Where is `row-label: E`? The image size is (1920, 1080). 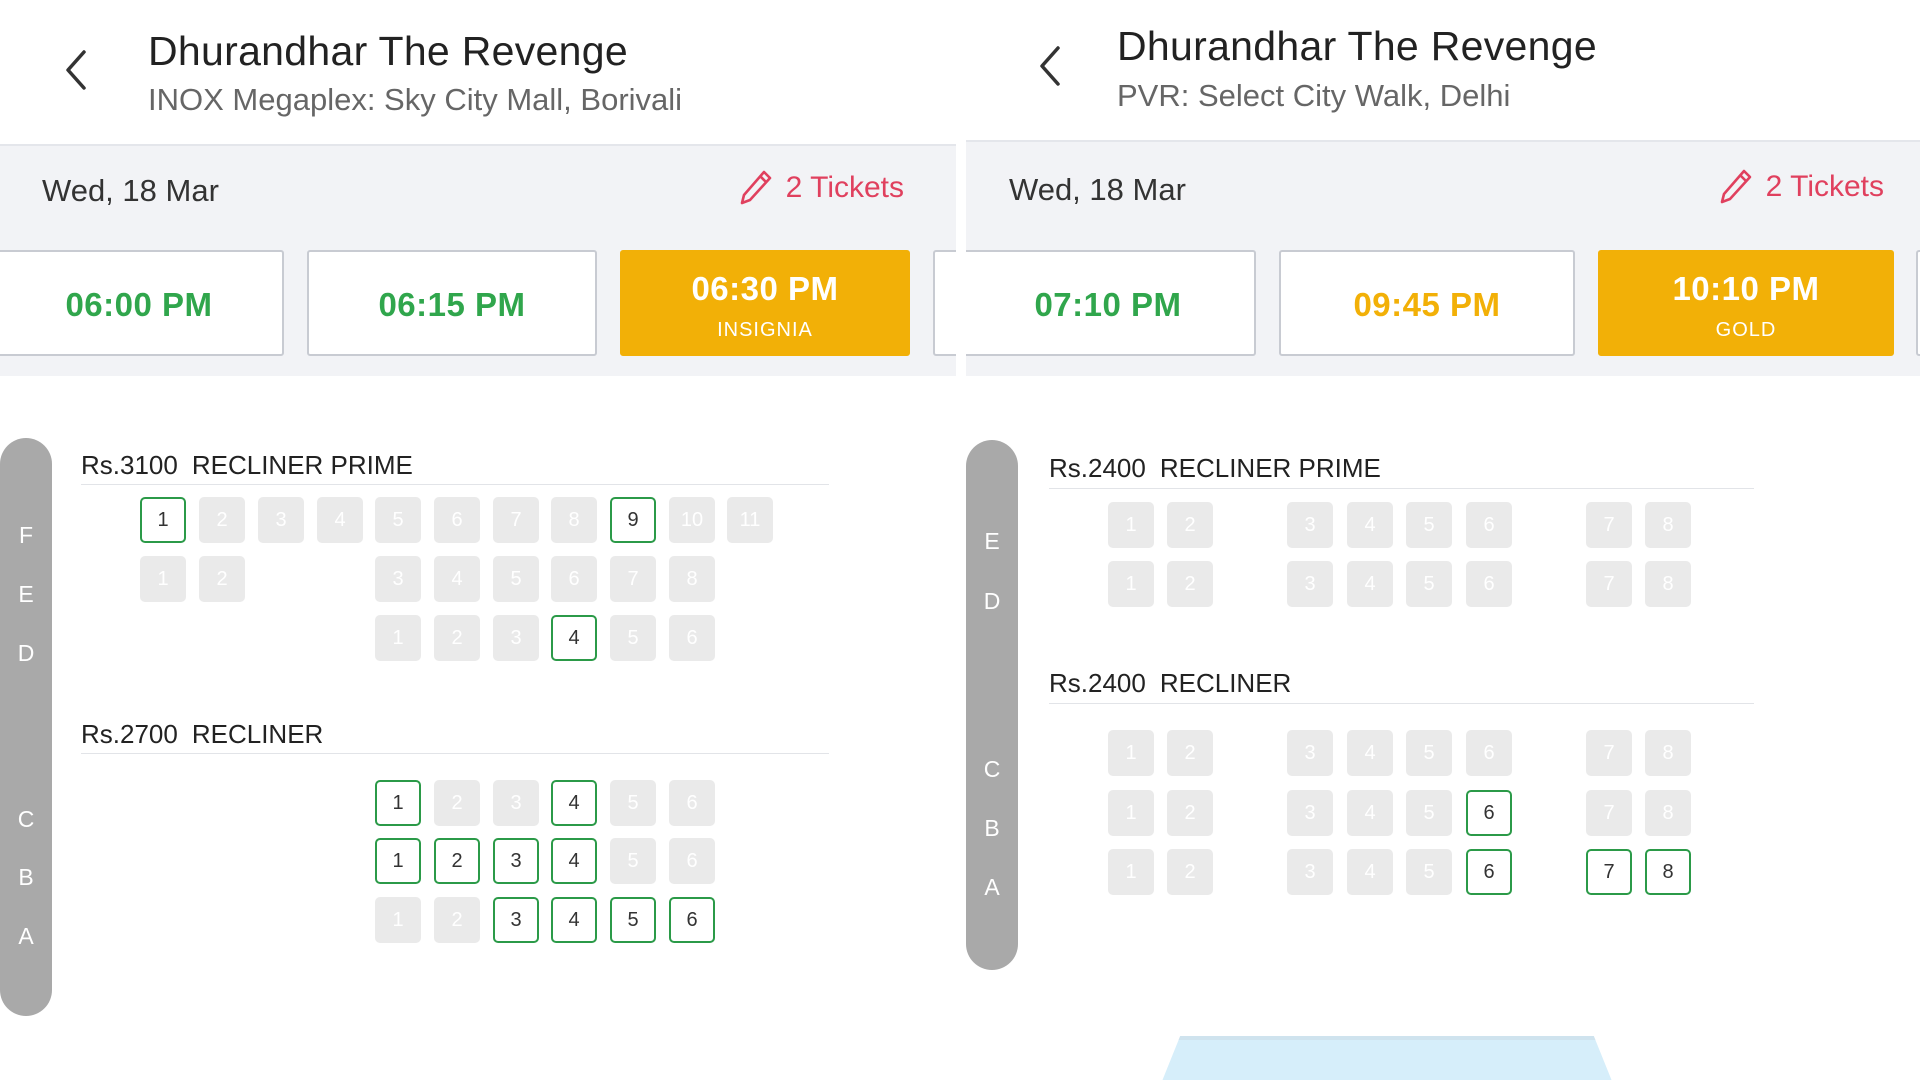
row-label: E is located at coordinates (26, 594).